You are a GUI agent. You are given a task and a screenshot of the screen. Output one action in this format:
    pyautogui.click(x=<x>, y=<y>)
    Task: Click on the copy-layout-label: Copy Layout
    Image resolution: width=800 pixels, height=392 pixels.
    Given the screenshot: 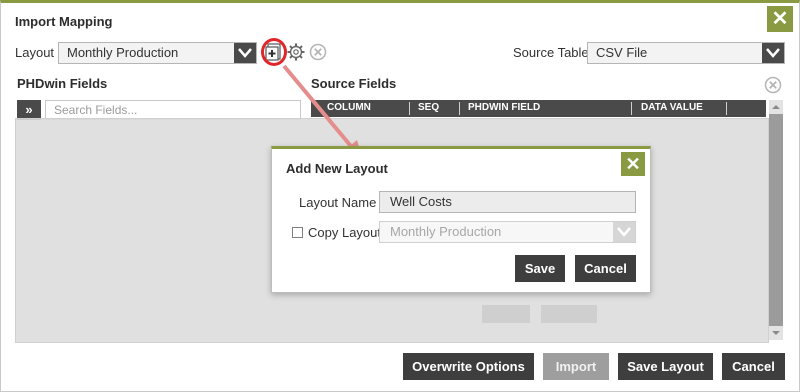 What is the action you would take?
    pyautogui.click(x=344, y=232)
    